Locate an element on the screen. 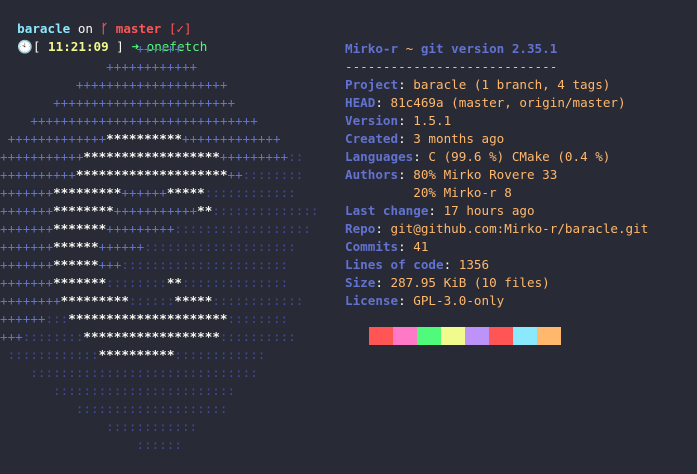 The width and height of the screenshot is (697, 474). info-value: GPL-3.0-only is located at coordinates (459, 300).